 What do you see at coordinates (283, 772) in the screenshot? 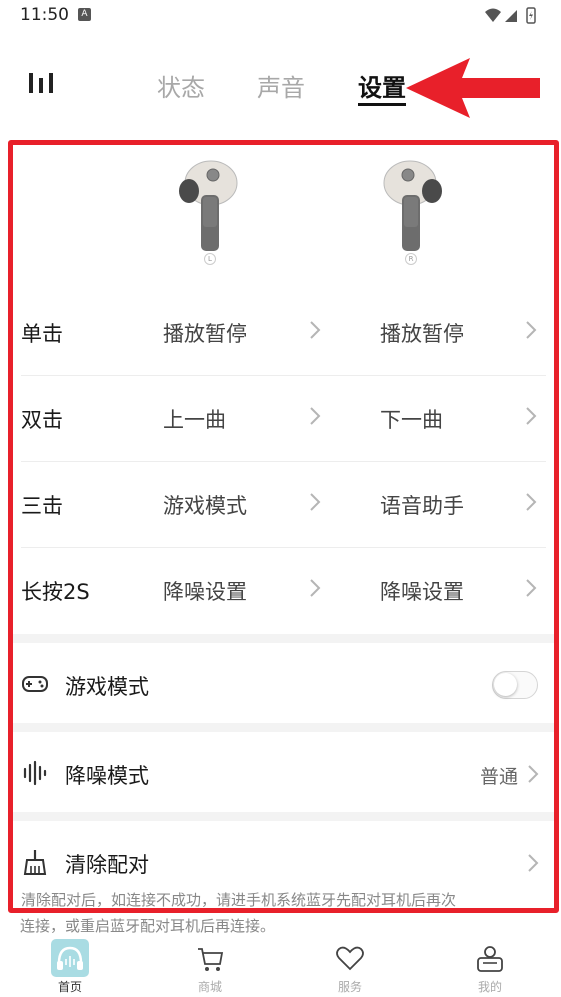
I see `noise-mode-row: 降噪模式 普通` at bounding box center [283, 772].